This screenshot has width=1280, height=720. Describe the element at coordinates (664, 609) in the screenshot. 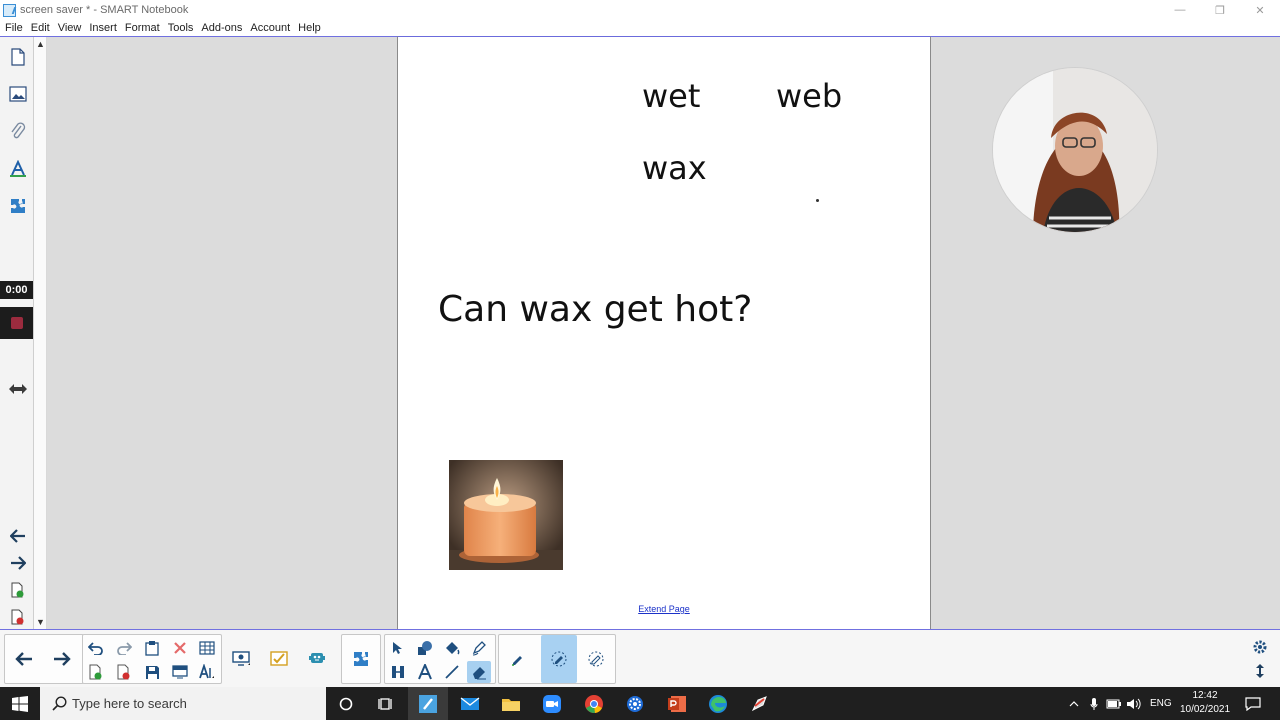

I see `extend-page-link: Extend Page` at that location.